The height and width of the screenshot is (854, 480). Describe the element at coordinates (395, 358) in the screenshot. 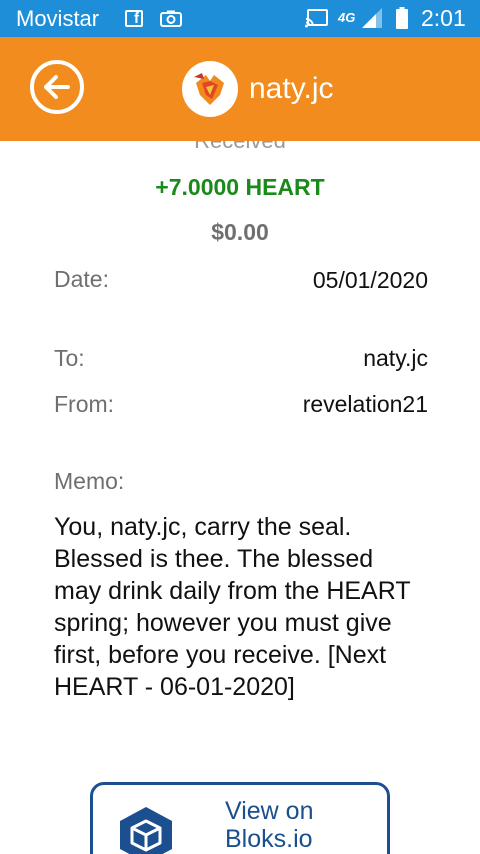

I see `to-value: naty.jc` at that location.